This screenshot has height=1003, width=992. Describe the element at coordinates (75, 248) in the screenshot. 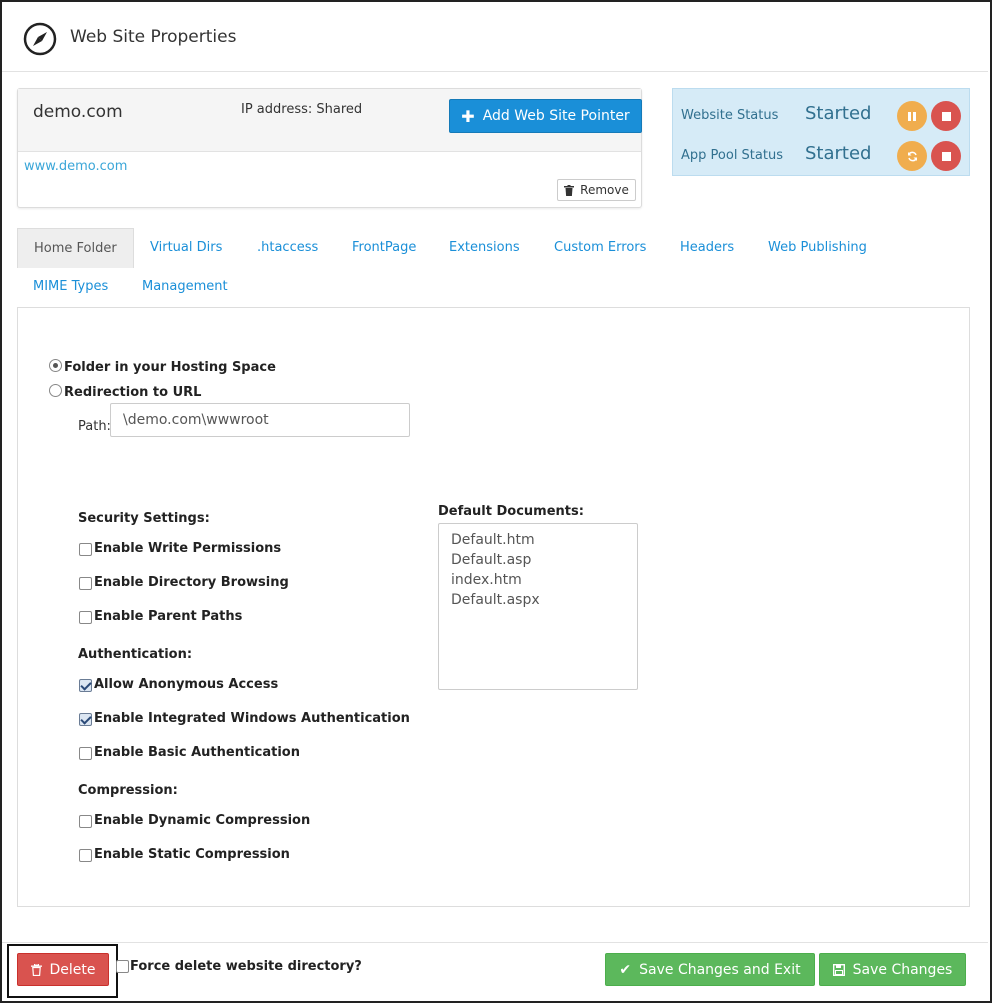

I see `tab-home-folder: Home Folder` at that location.